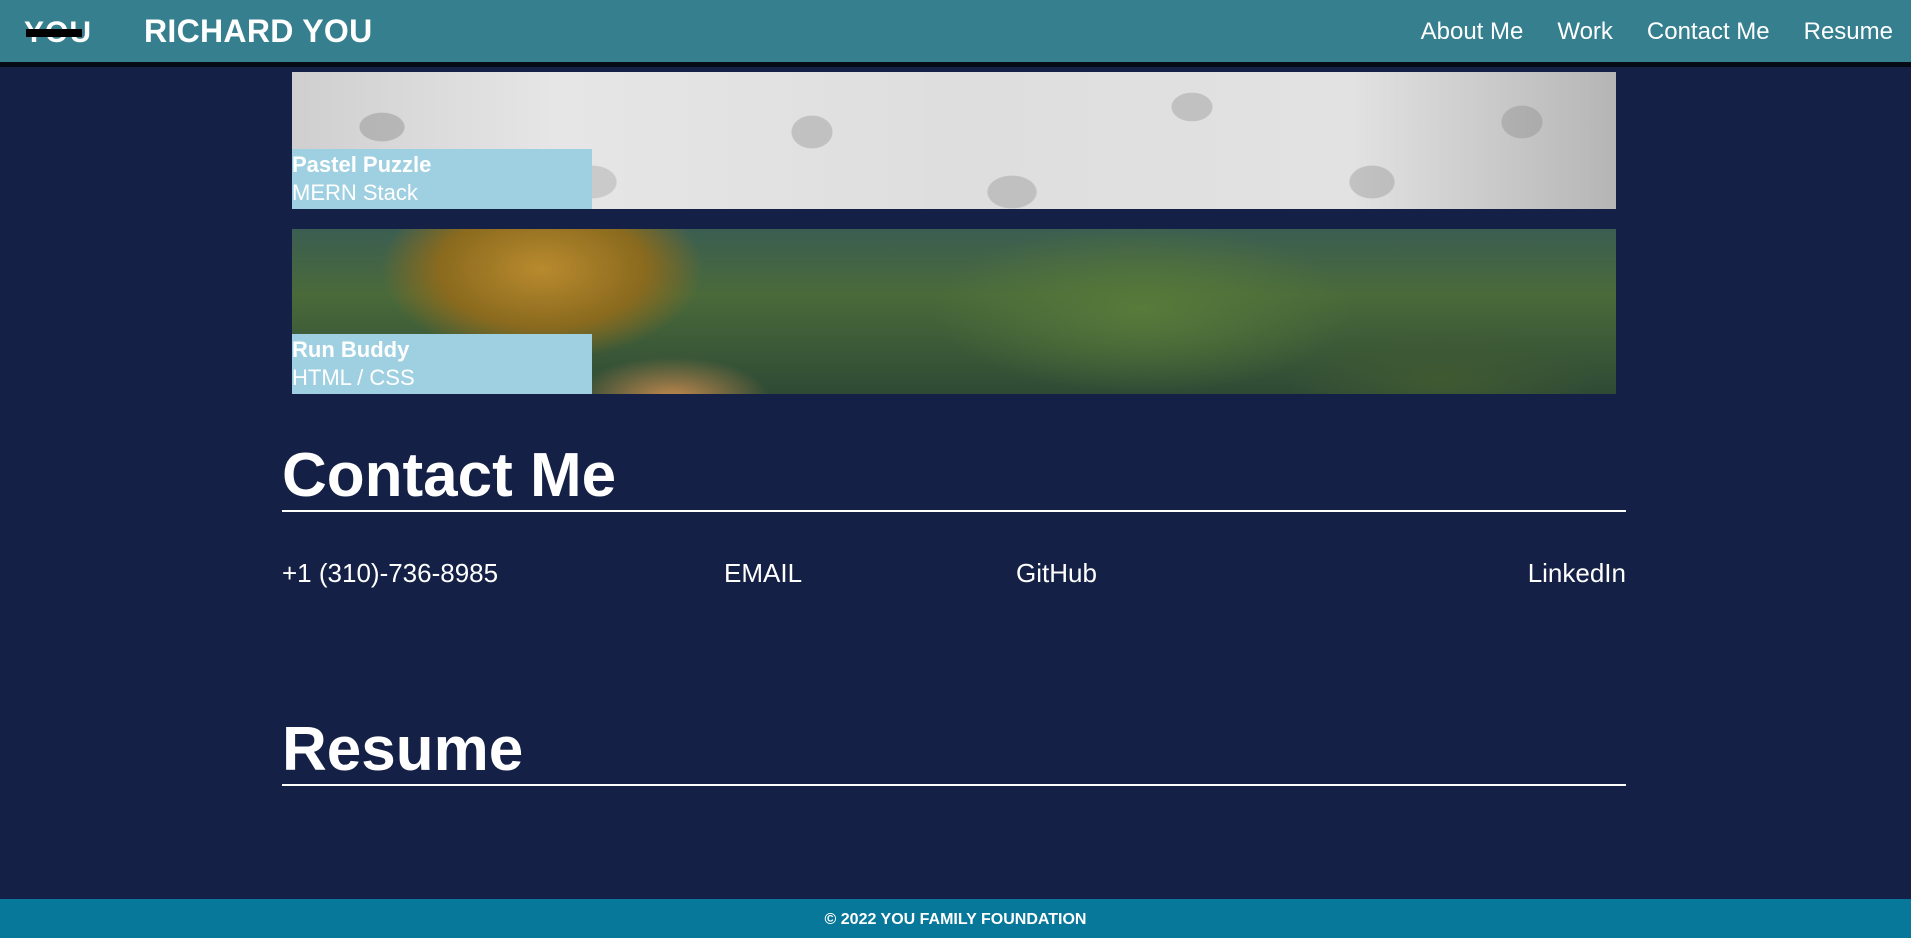 This screenshot has width=1911, height=938. I want to click on email-link: EMAIL, so click(763, 573).